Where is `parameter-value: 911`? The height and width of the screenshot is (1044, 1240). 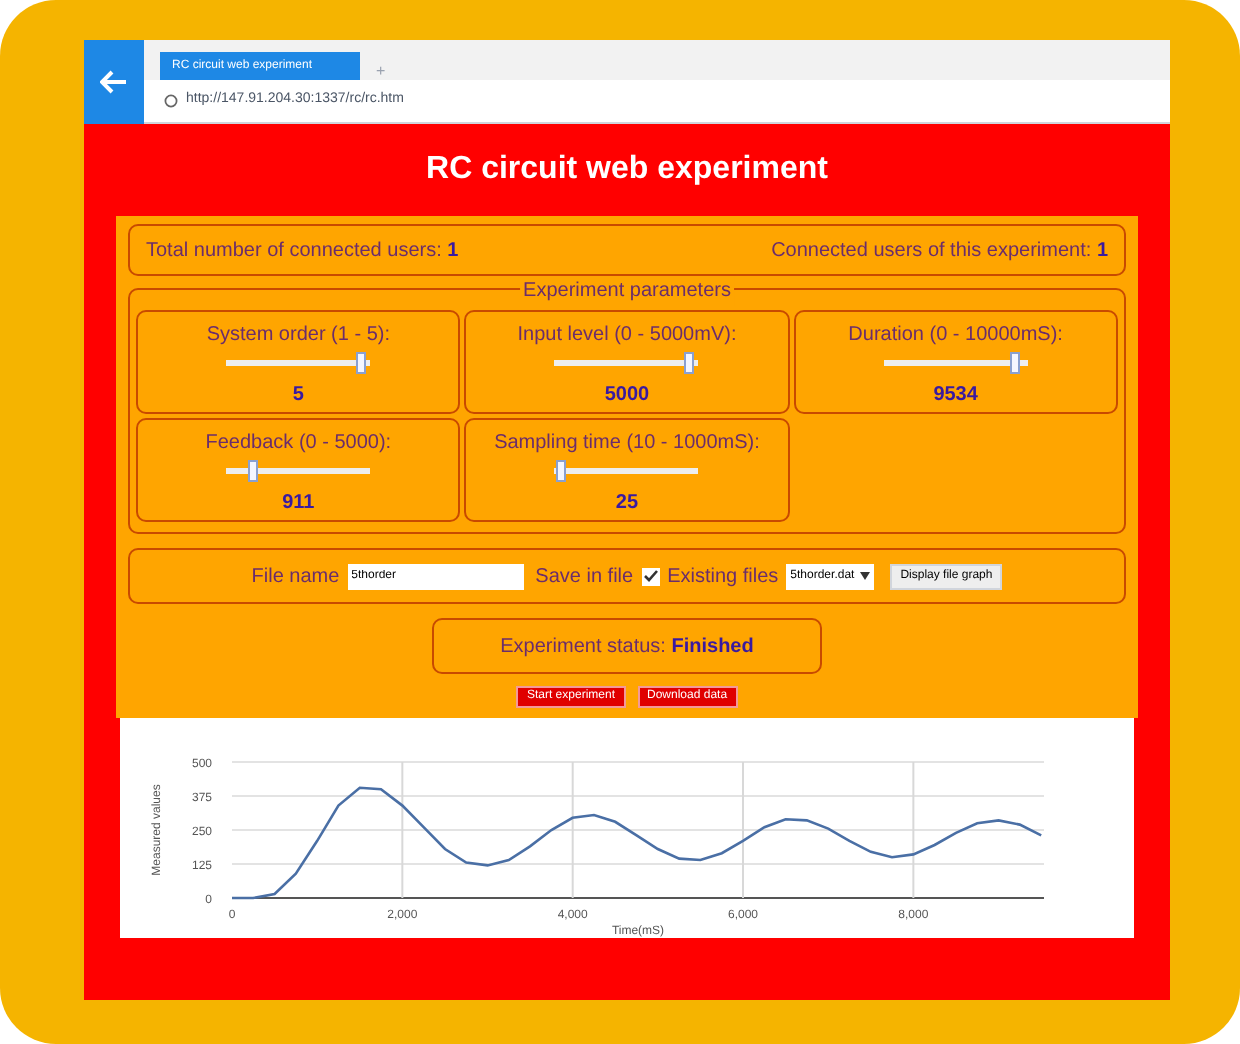
parameter-value: 911 is located at coordinates (298, 504).